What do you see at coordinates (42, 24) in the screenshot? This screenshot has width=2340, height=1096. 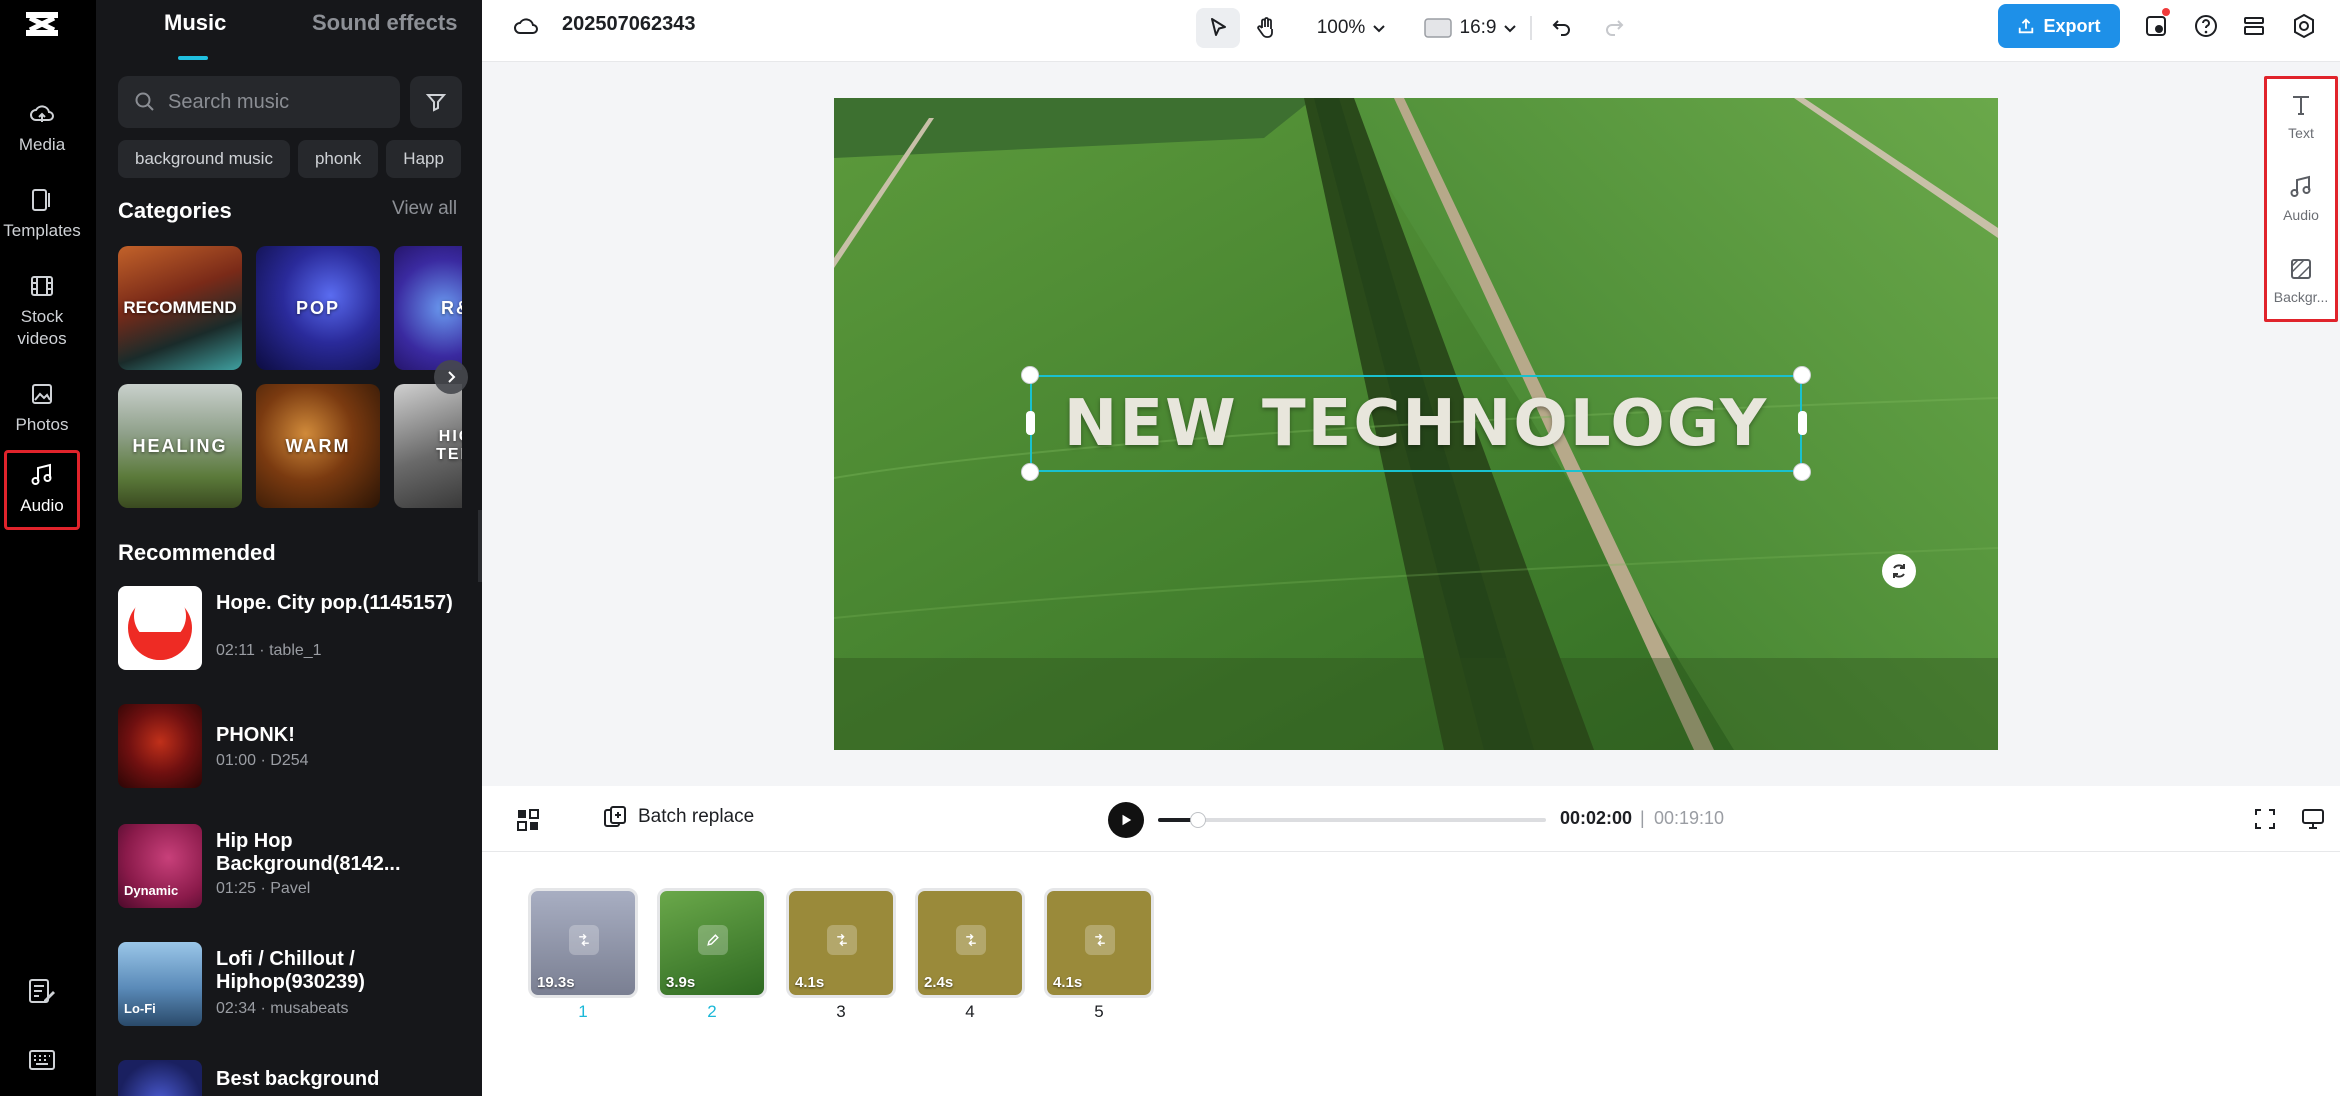 I see `capcut-logo` at bounding box center [42, 24].